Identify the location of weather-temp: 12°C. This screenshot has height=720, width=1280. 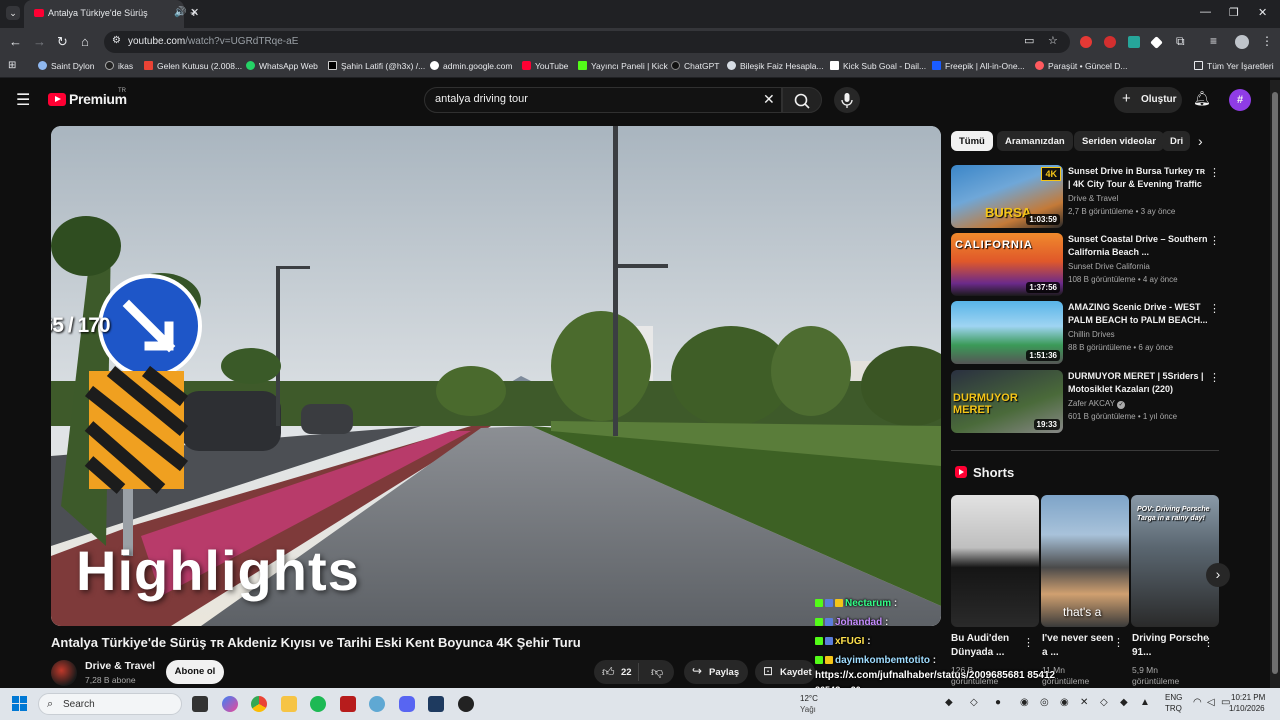
(809, 698).